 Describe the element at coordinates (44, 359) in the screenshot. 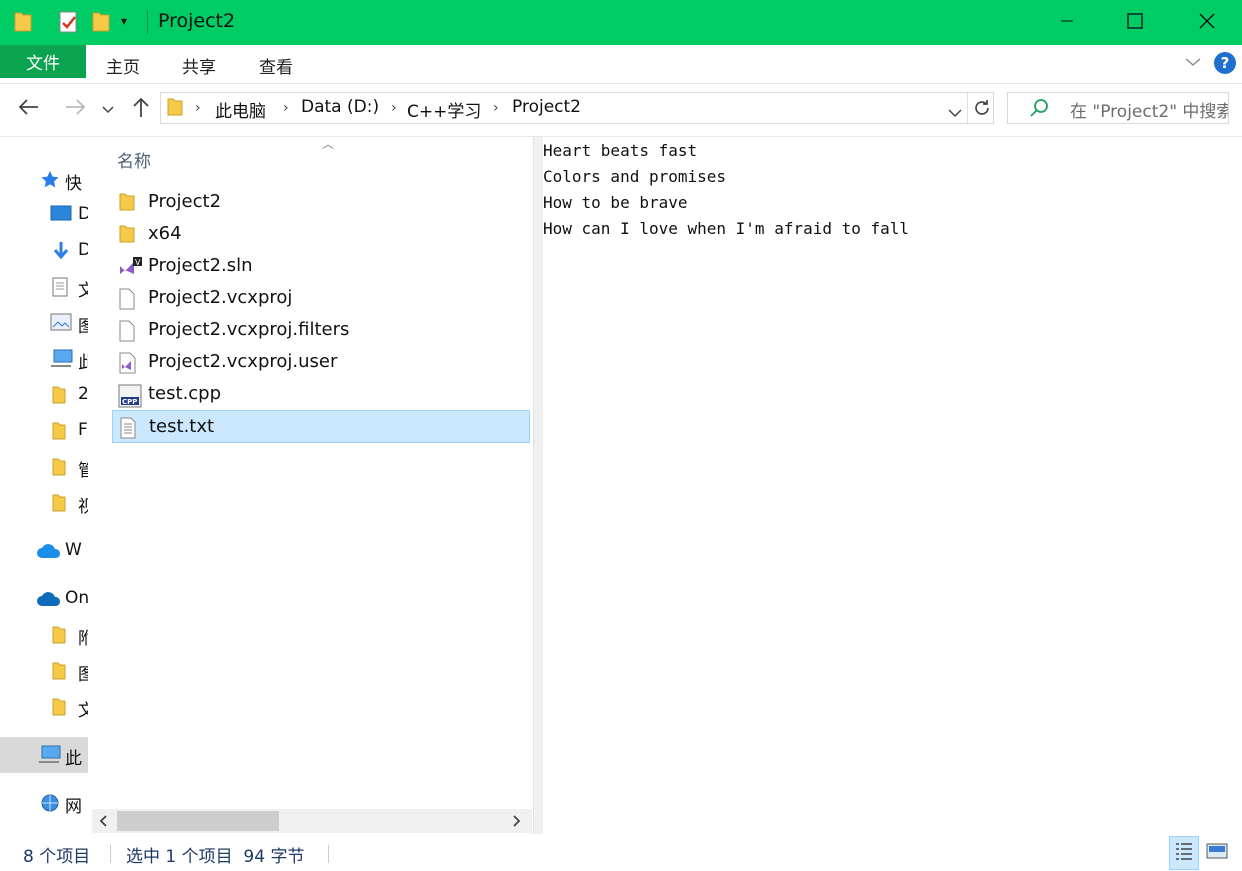

I see `nav-item-this-pc: 此` at that location.